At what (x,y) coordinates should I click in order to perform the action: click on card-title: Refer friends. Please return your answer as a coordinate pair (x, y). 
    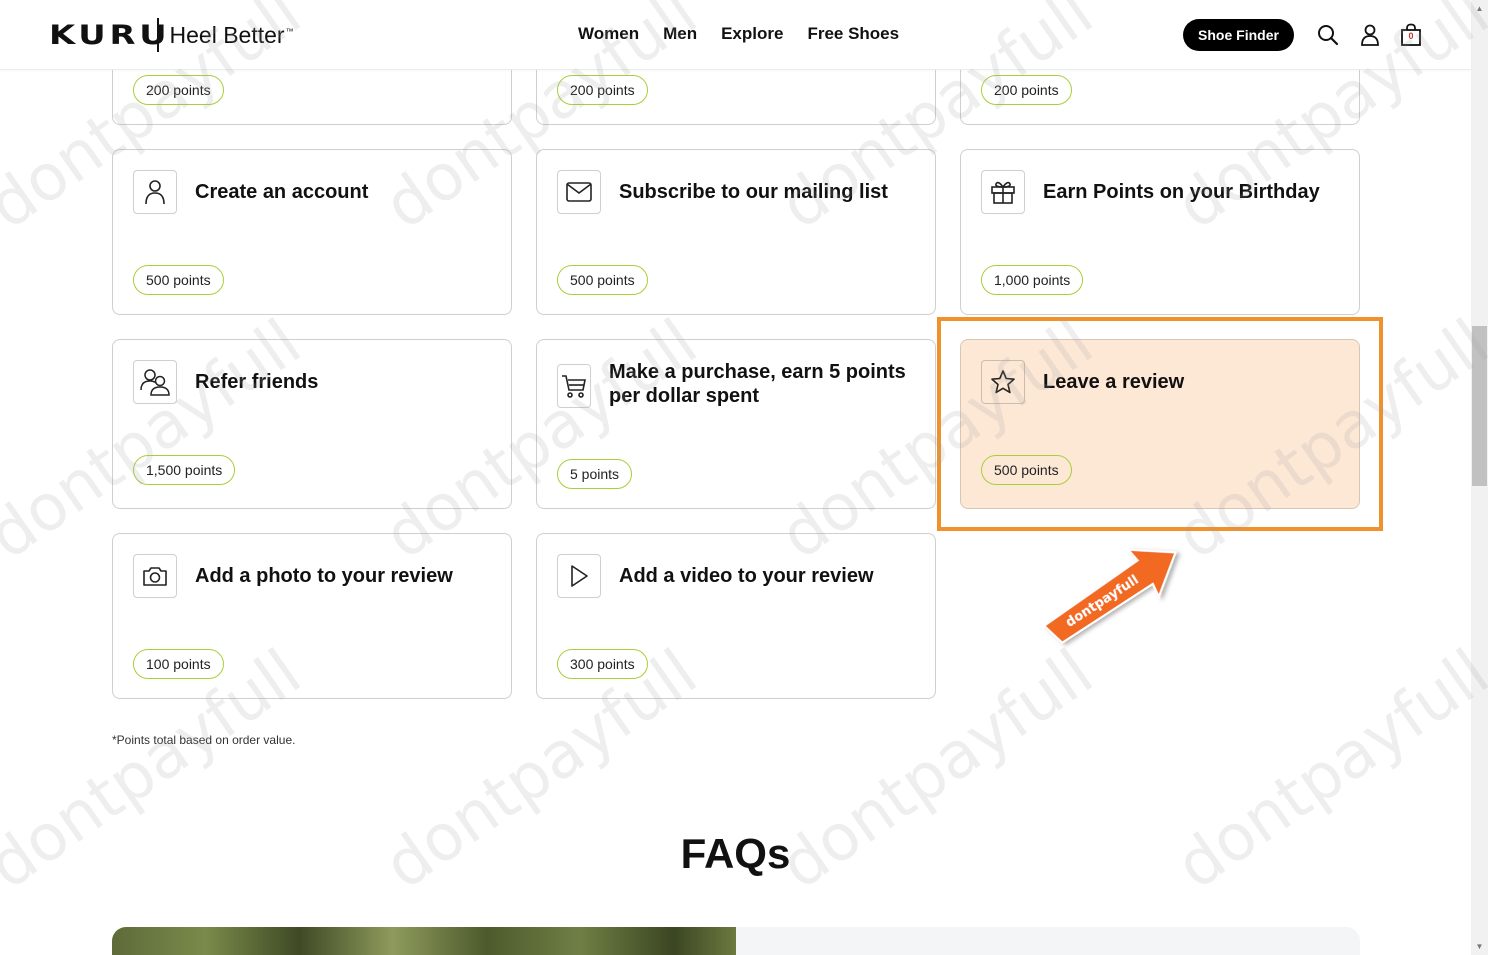
    Looking at the image, I should click on (257, 382).